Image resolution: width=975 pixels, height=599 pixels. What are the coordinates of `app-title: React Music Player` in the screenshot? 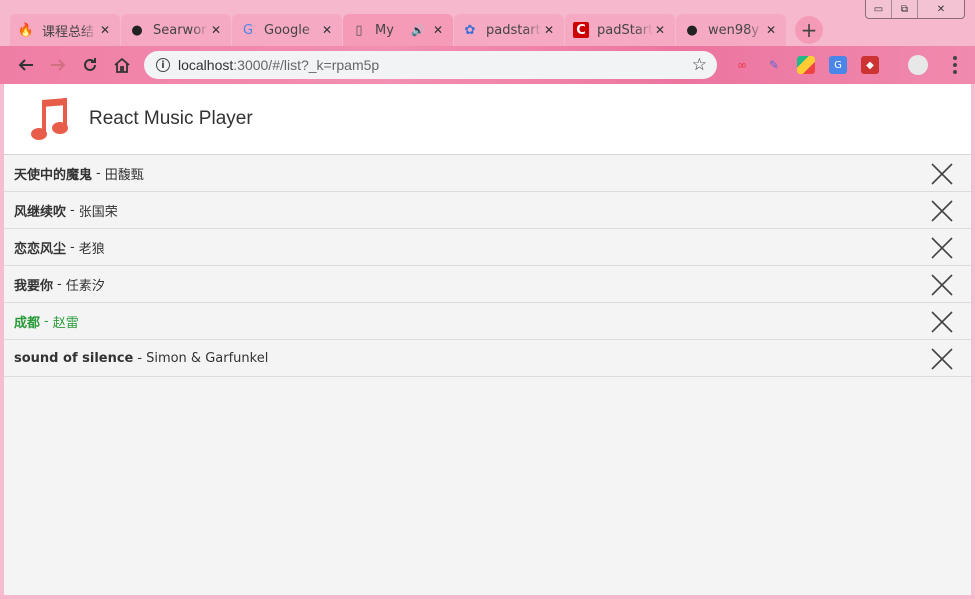 It's located at (171, 118).